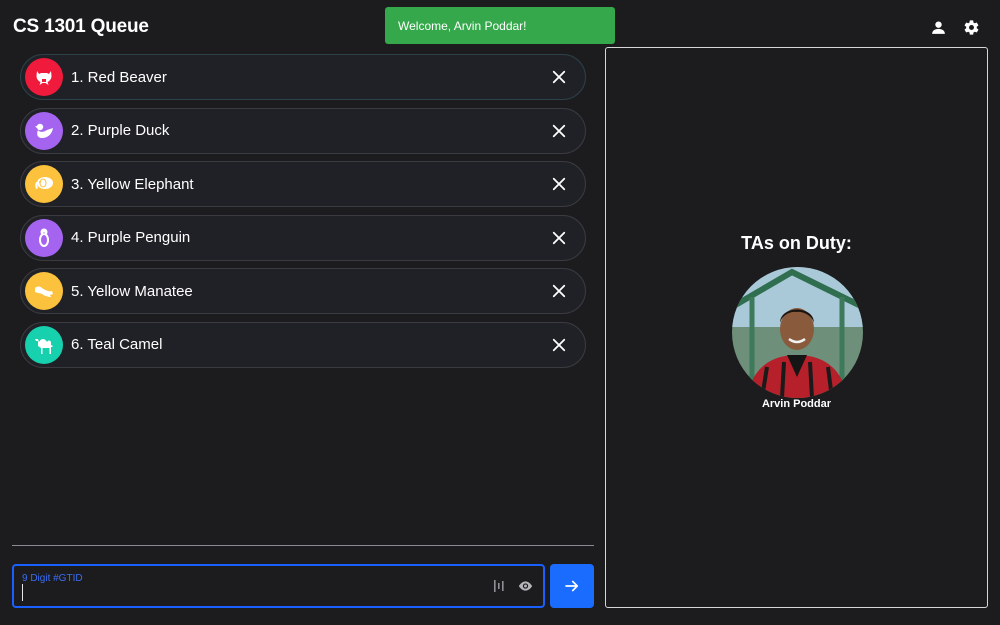  What do you see at coordinates (119, 77) in the screenshot?
I see `queue-item-label: 1. Red Beaver` at bounding box center [119, 77].